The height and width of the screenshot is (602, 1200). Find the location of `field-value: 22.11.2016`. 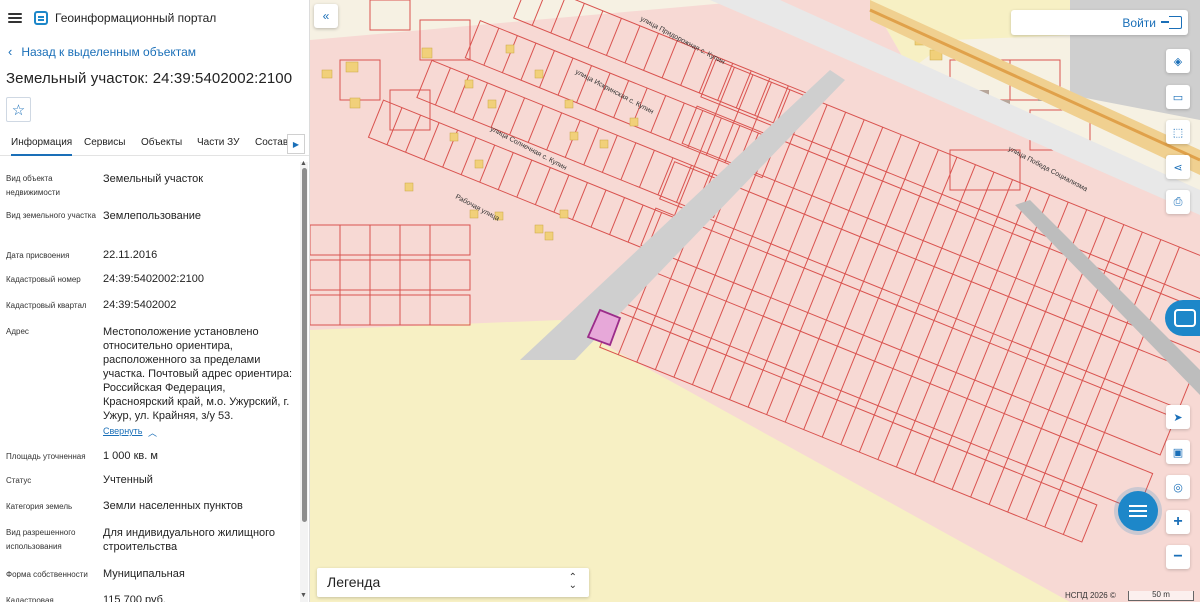

field-value: 22.11.2016 is located at coordinates (130, 255).